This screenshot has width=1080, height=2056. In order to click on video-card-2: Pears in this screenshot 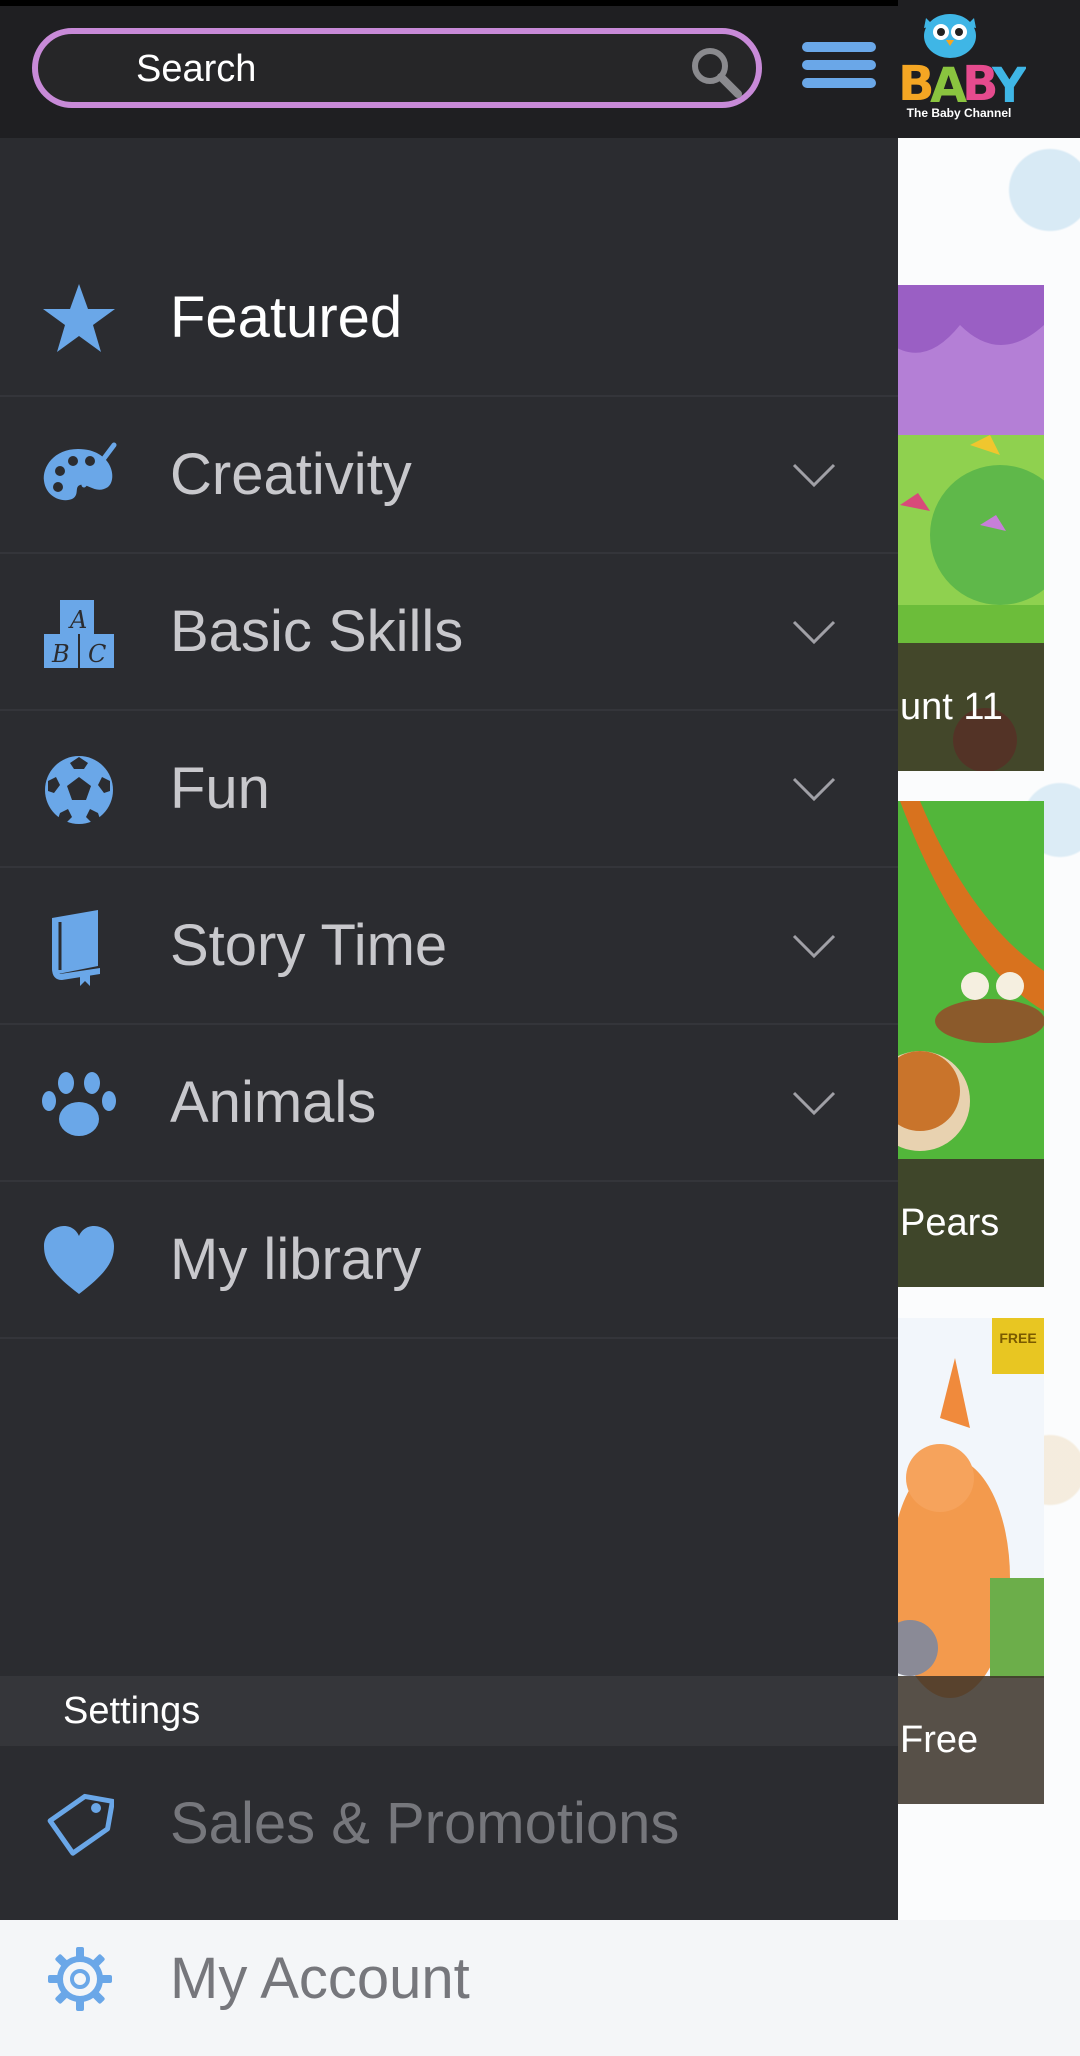, I will do `click(962, 1044)`.